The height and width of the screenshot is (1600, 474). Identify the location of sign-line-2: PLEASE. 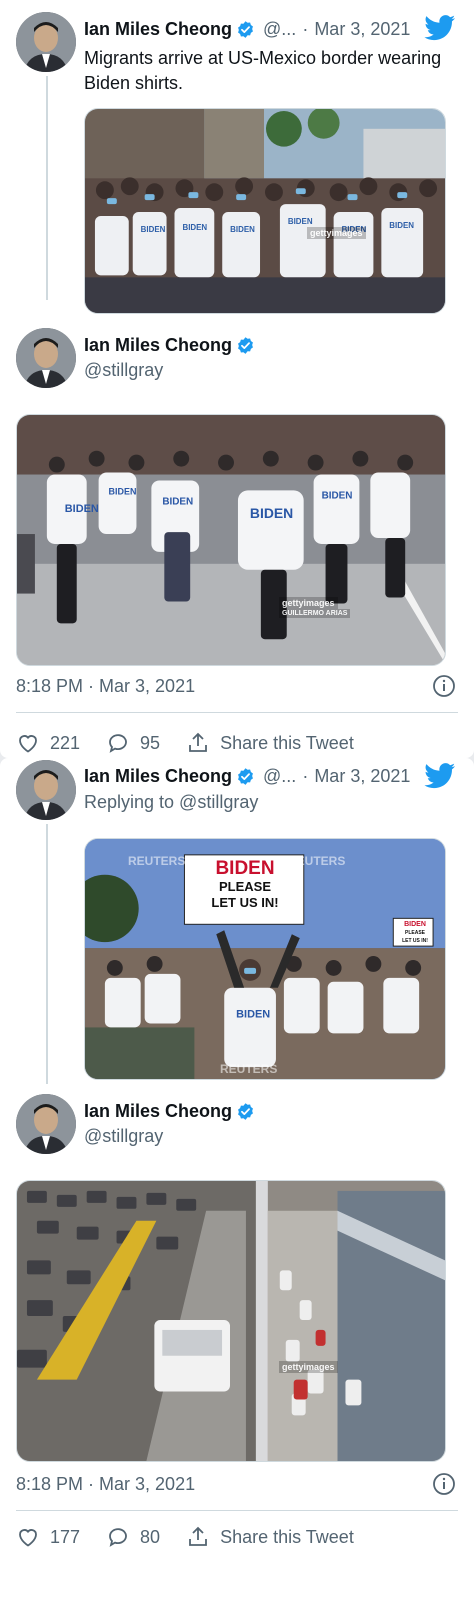
(244, 886).